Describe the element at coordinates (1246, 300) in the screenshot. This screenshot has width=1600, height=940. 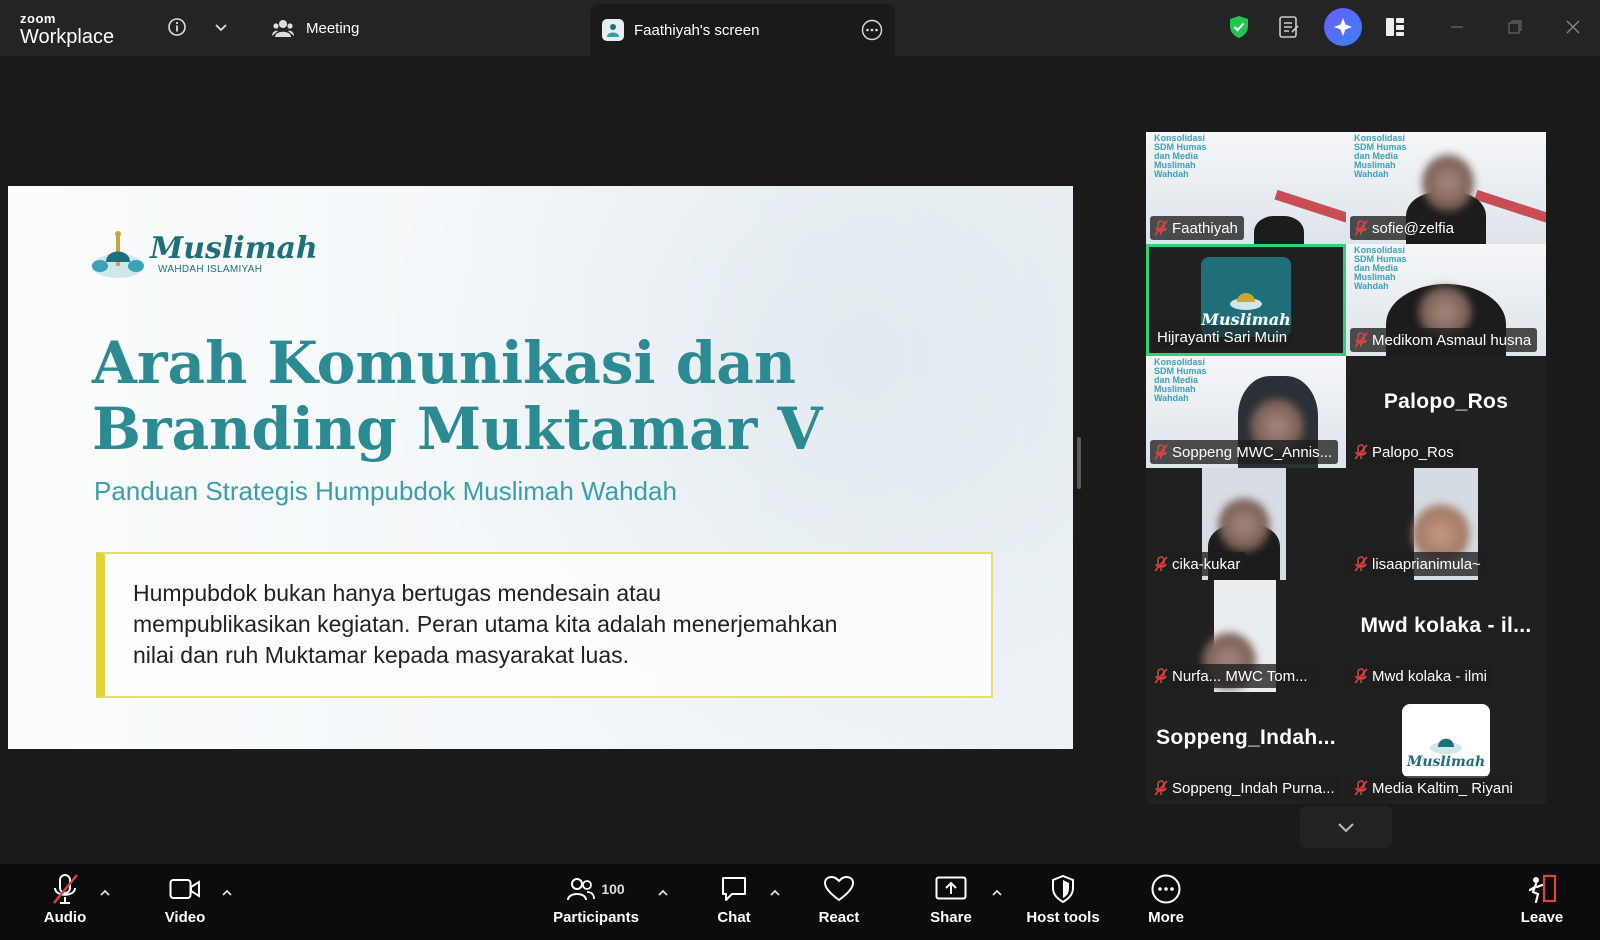
I see `participant-tile-active-speaker: Muslimah Hijrayanti Sari Muin` at that location.